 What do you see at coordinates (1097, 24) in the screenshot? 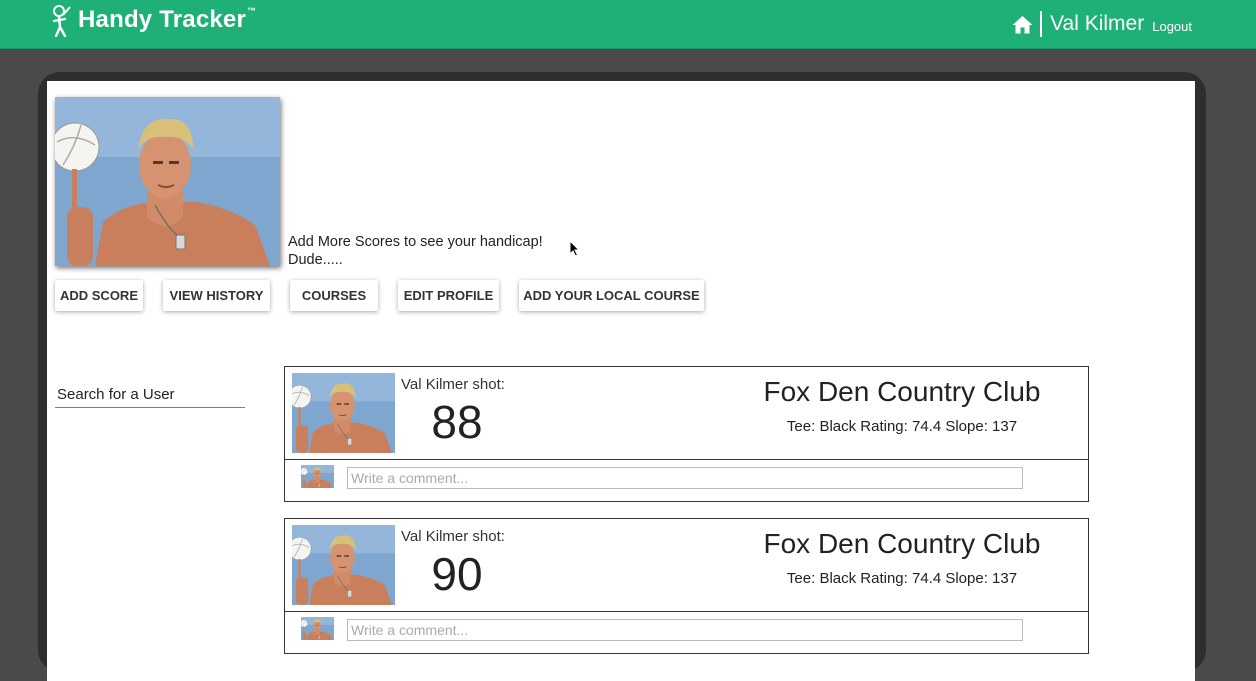
I see `current-user-name: Val Kilmer` at bounding box center [1097, 24].